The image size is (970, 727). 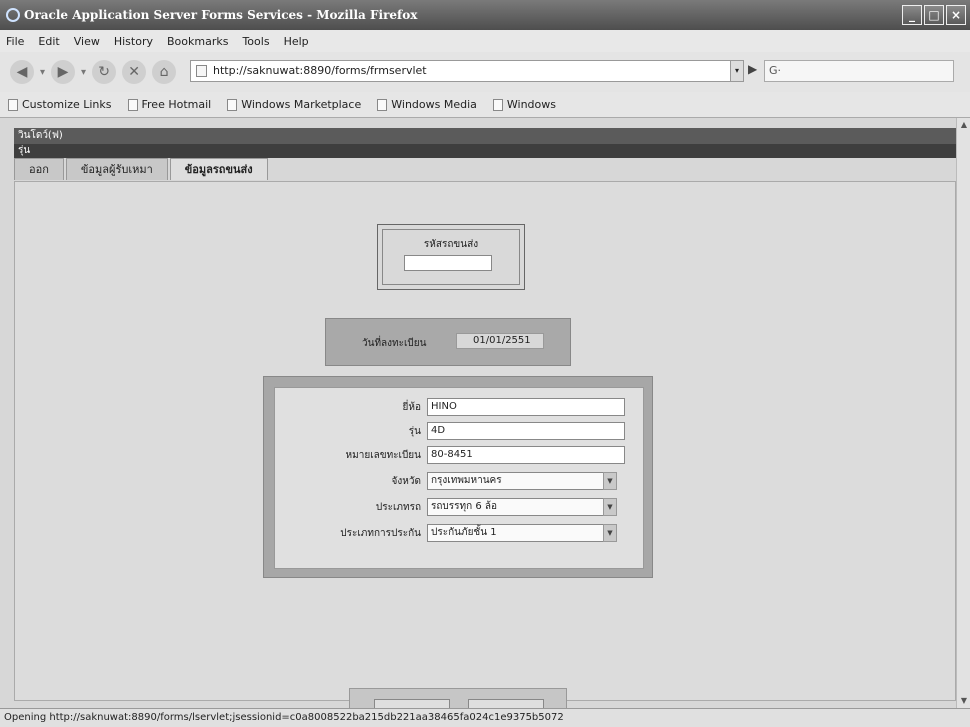 What do you see at coordinates (13, 15) in the screenshot?
I see `firefox-icon` at bounding box center [13, 15].